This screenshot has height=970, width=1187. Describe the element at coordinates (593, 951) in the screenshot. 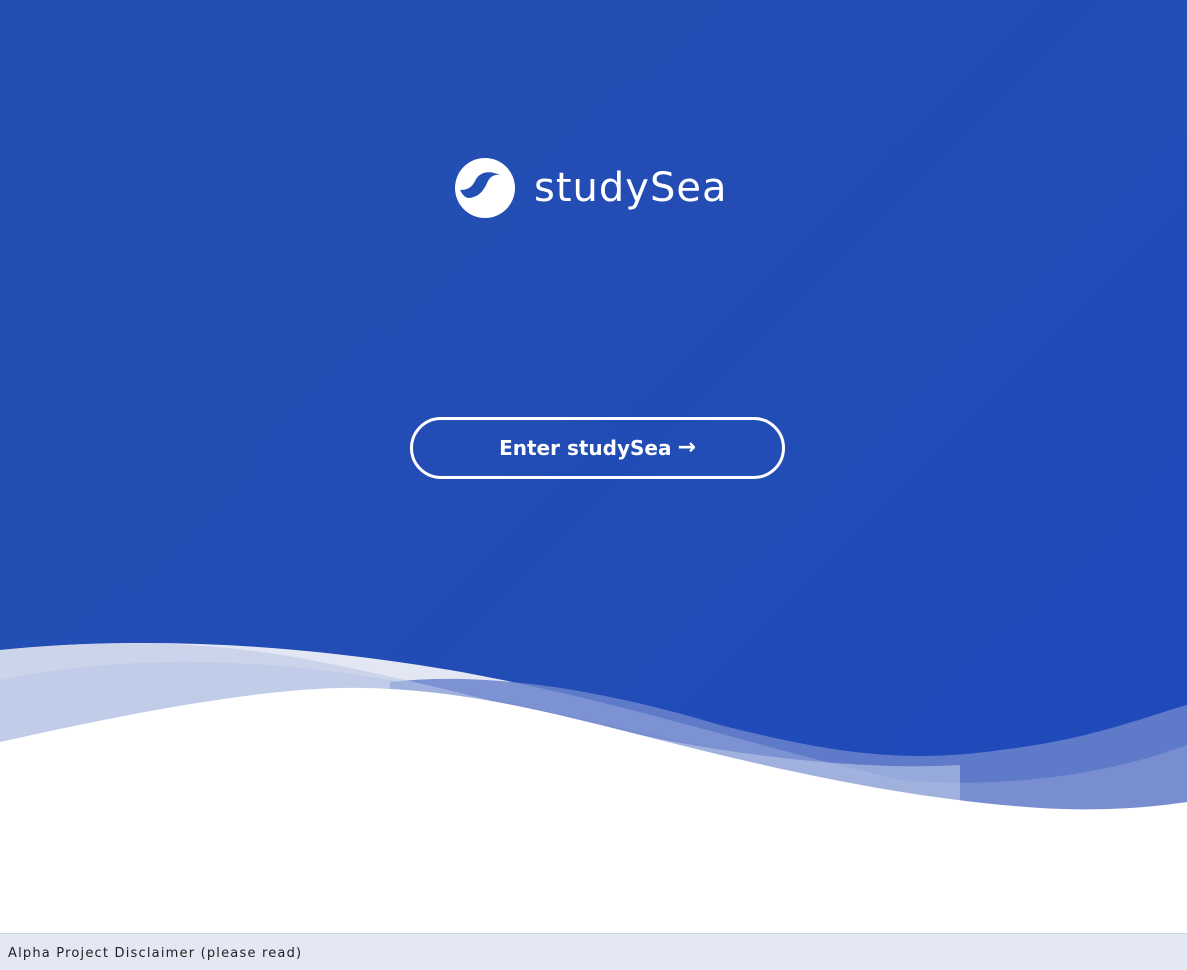

I see `footer-bar: Alpha Project Disclaimer (please read)` at that location.